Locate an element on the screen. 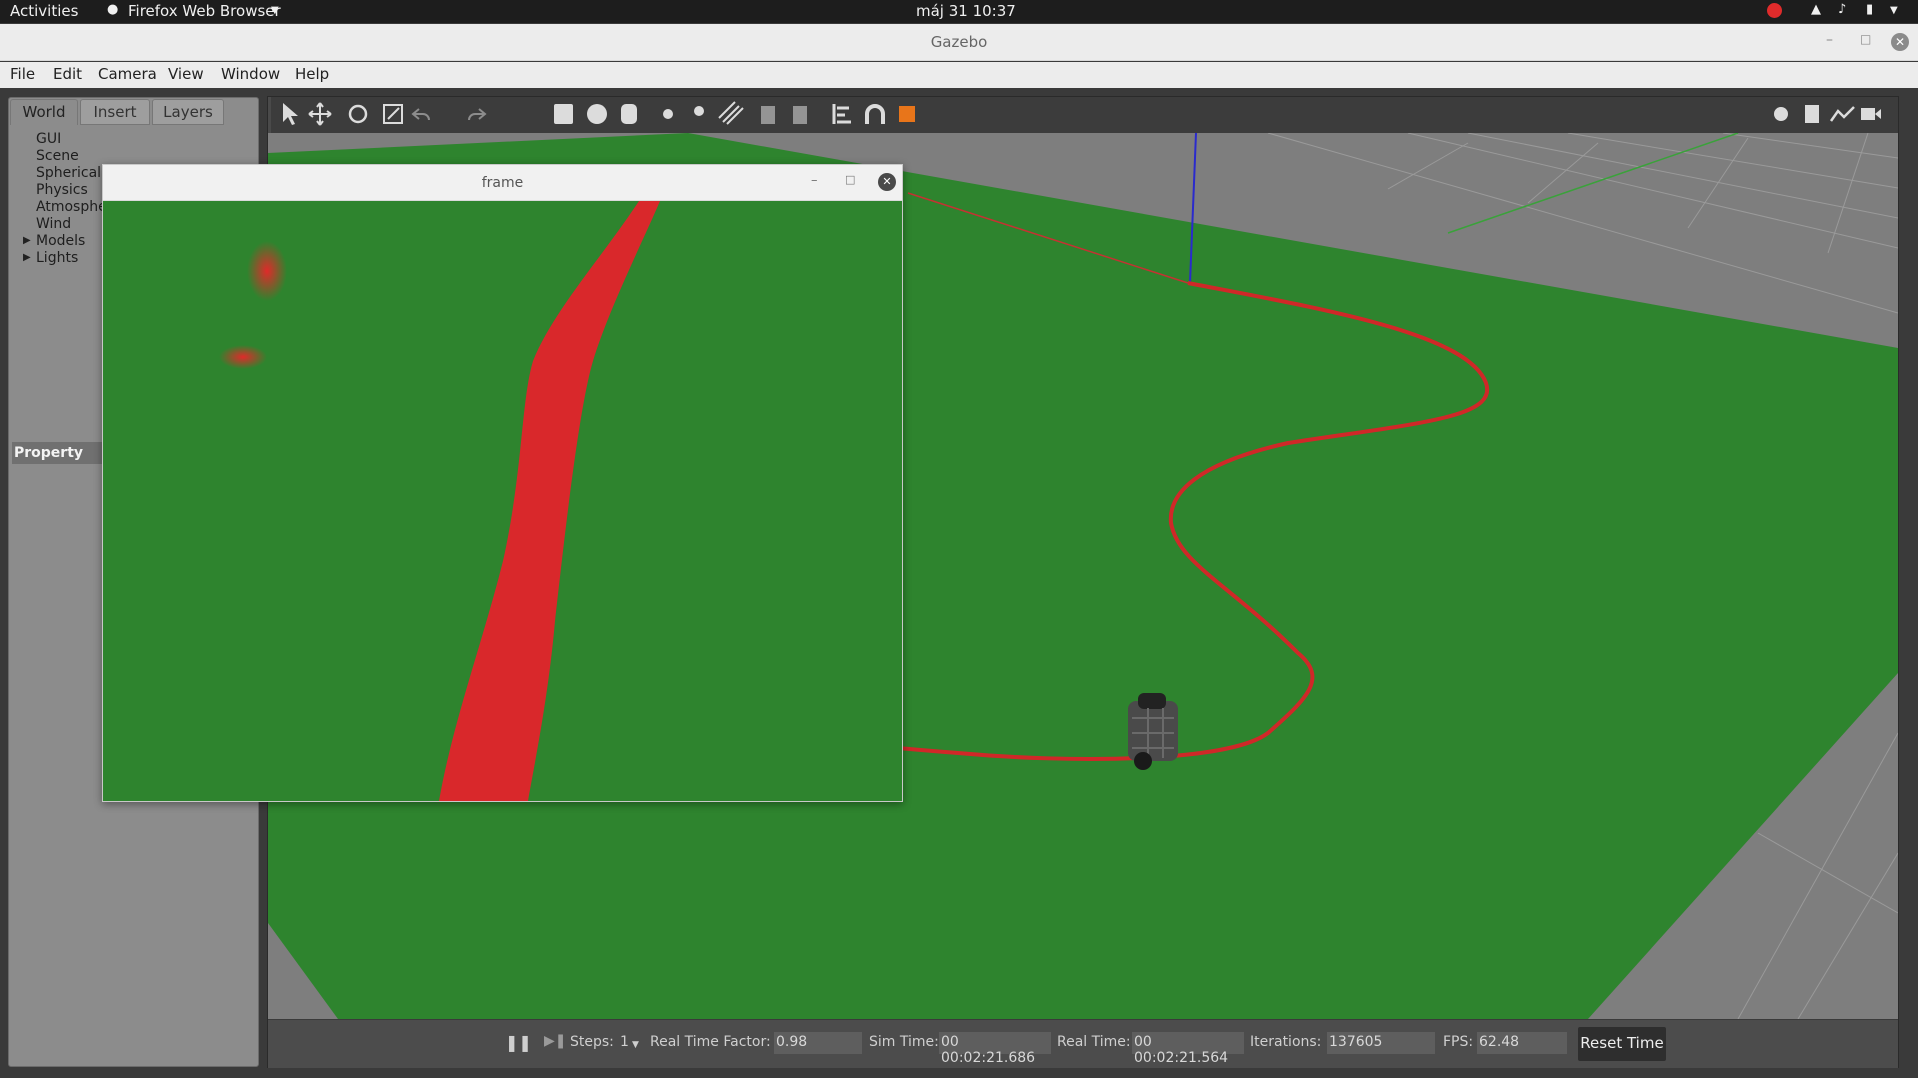 This screenshot has height=1078, width=1918. tree-item-physics: Physics is located at coordinates (62, 190).